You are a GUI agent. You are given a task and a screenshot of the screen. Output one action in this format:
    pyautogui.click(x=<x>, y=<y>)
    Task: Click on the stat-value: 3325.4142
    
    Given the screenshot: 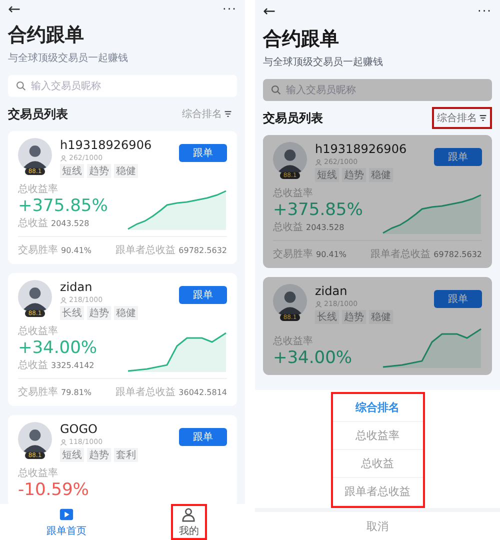 What is the action you would take?
    pyautogui.click(x=72, y=365)
    